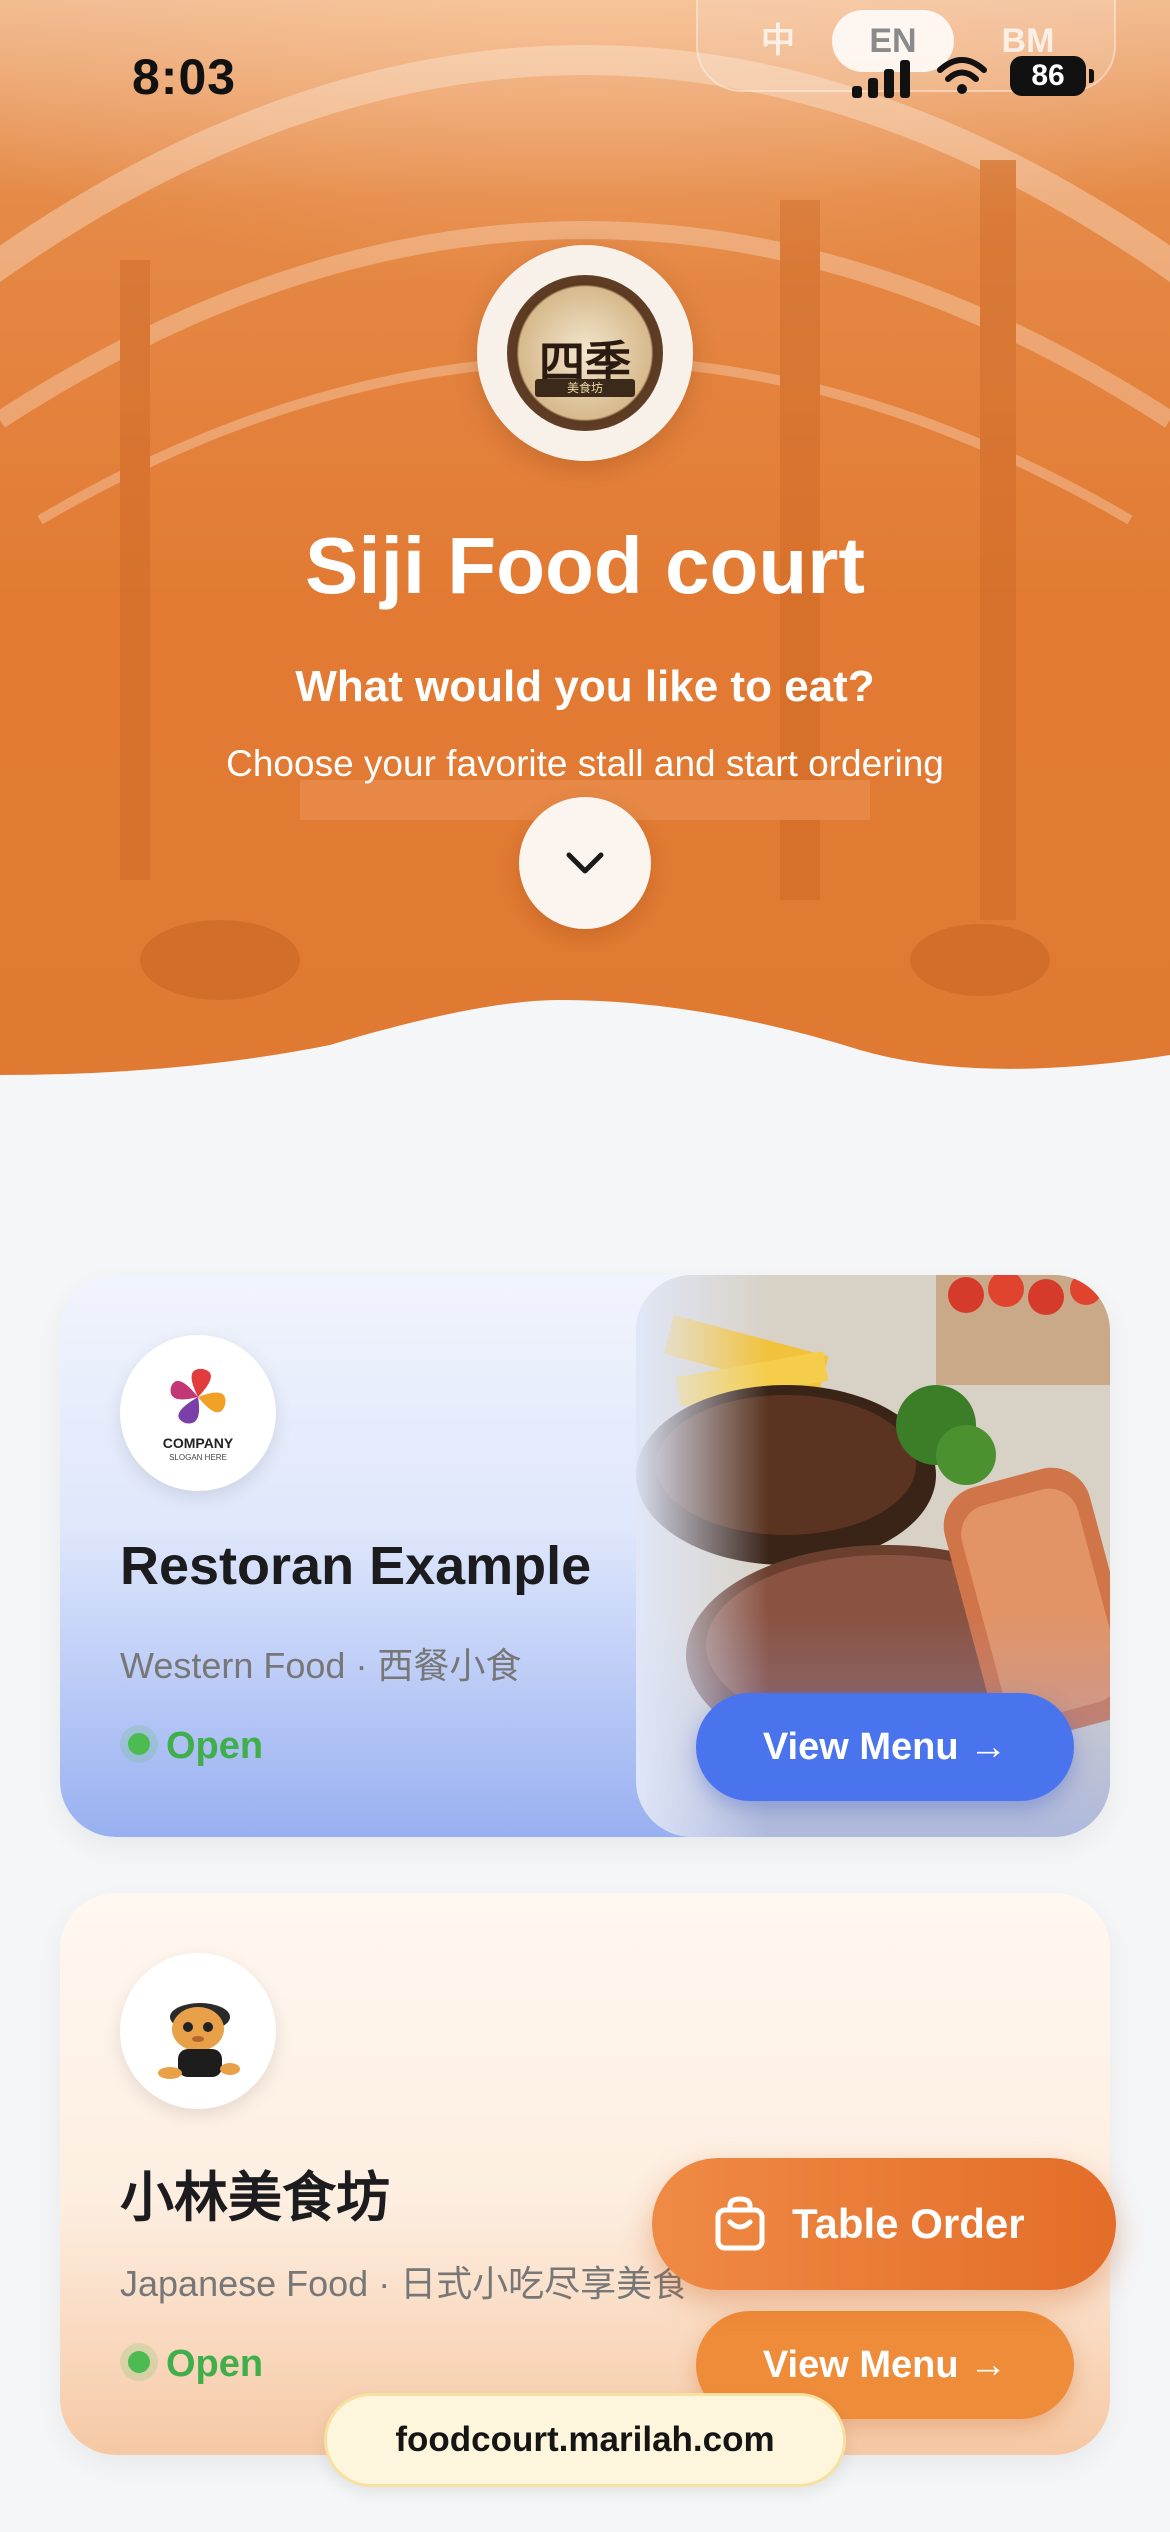 This screenshot has width=1170, height=2532. I want to click on food-court-logo: 四季 美食坊, so click(585, 353).